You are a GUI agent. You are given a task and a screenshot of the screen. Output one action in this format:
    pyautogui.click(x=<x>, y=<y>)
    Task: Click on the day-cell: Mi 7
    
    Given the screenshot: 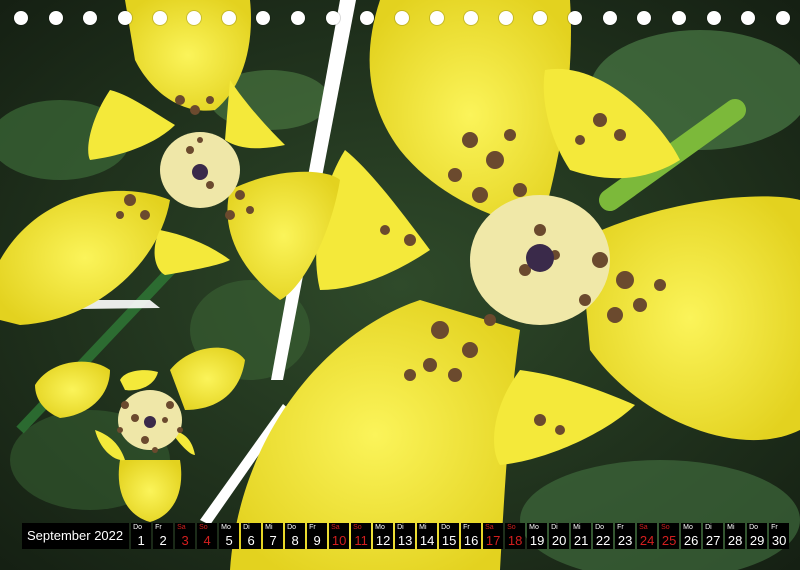 What is the action you would take?
    pyautogui.click(x=273, y=536)
    